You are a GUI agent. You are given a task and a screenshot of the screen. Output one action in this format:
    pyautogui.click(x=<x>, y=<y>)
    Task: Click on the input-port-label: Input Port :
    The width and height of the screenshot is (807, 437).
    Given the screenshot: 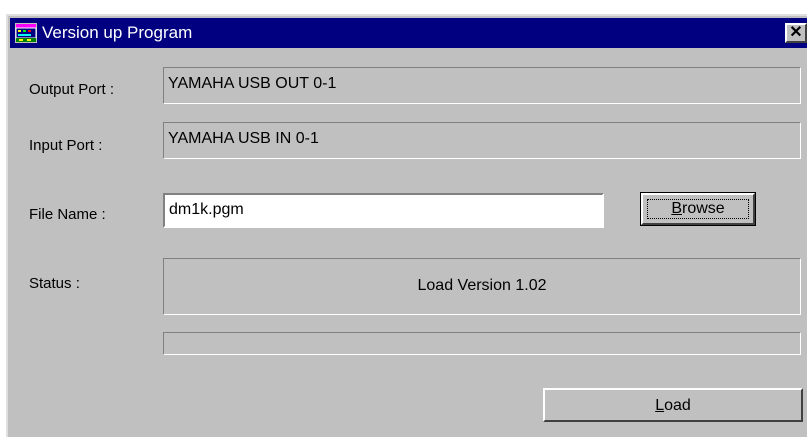 What is the action you would take?
    pyautogui.click(x=66, y=145)
    